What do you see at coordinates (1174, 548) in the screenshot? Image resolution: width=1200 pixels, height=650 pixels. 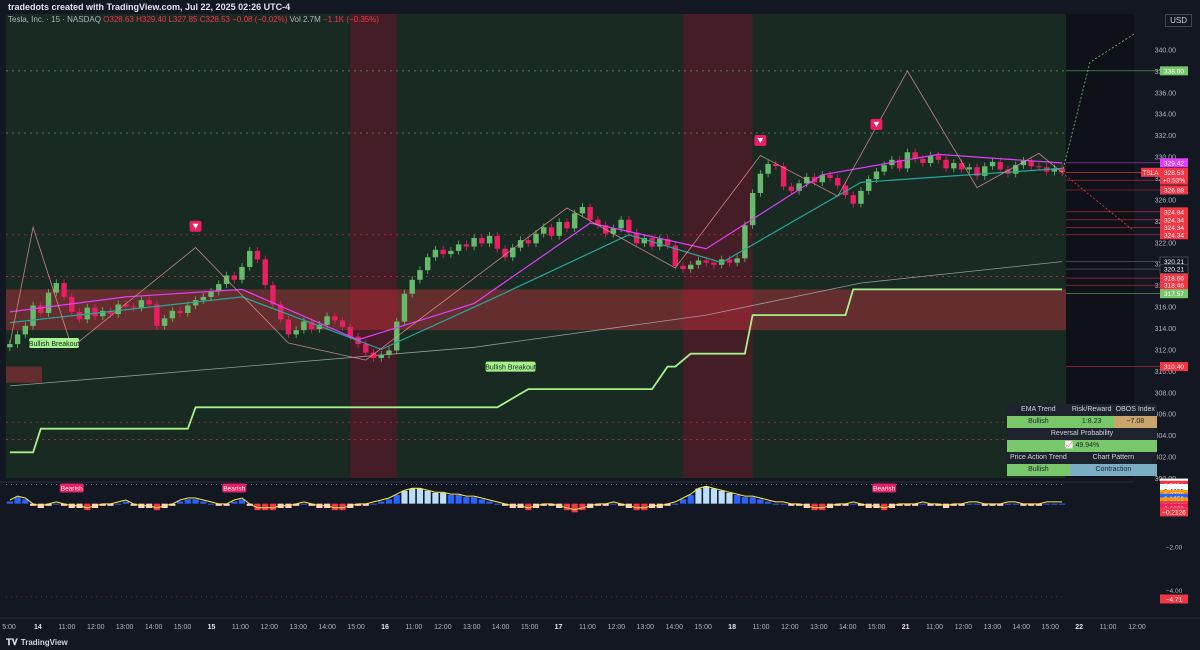 I see `osc-tick-label: −2.00` at bounding box center [1174, 548].